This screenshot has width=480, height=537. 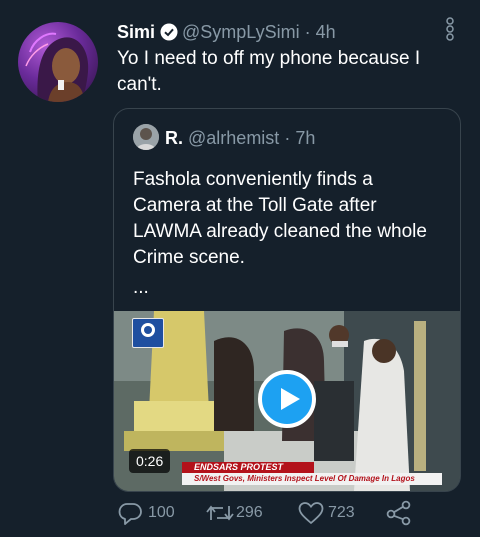 What do you see at coordinates (341, 512) in the screenshot?
I see `like-count: 723` at bounding box center [341, 512].